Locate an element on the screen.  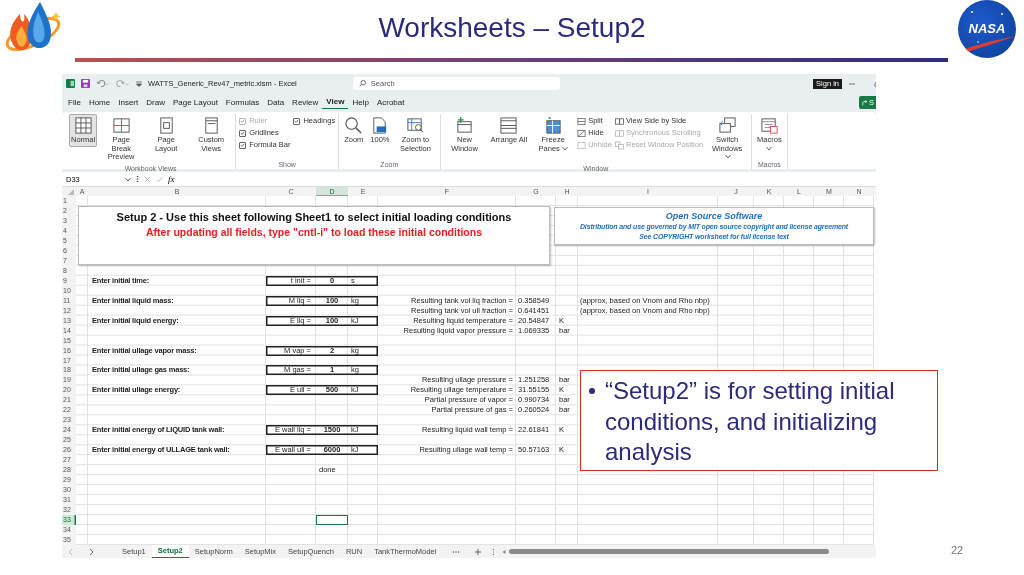
windows-icon is located at coordinates (727, 125).